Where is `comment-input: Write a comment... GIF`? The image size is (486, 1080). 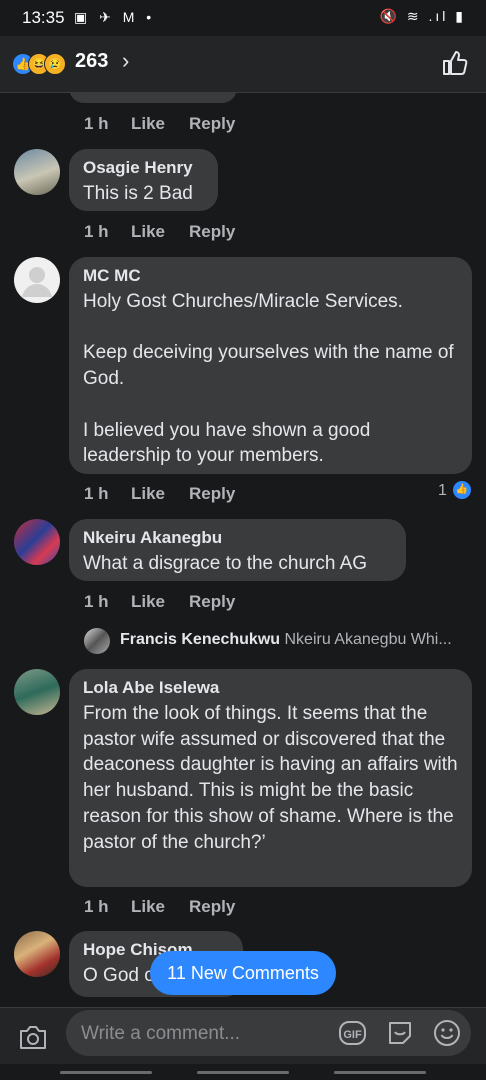
comment-input: Write a comment... GIF is located at coordinates (268, 1033).